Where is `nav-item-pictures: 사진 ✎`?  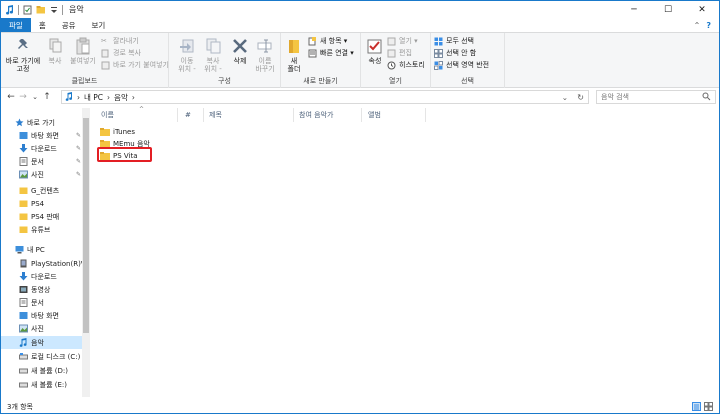
nav-item-pictures: 사진 ✎ is located at coordinates (45, 174).